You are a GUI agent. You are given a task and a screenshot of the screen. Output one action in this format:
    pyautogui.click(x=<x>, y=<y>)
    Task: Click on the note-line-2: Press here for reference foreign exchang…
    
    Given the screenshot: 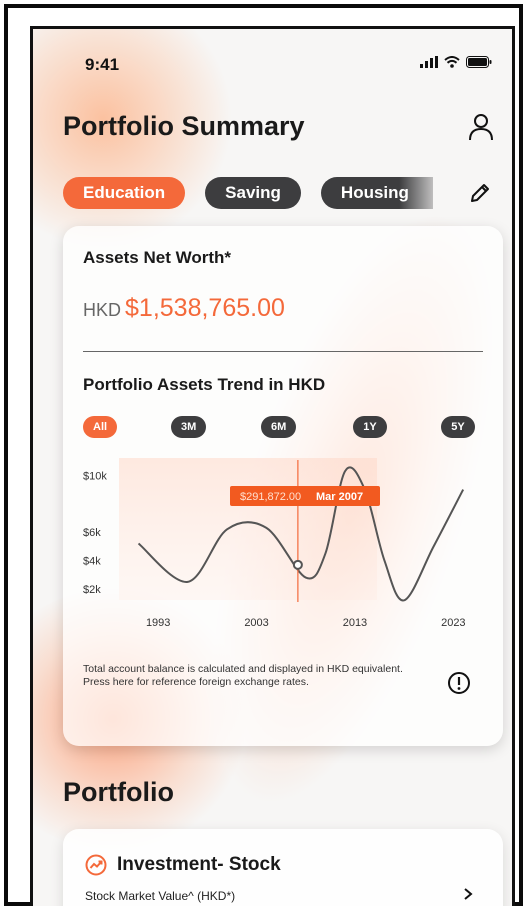 What is the action you would take?
    pyautogui.click(x=196, y=681)
    